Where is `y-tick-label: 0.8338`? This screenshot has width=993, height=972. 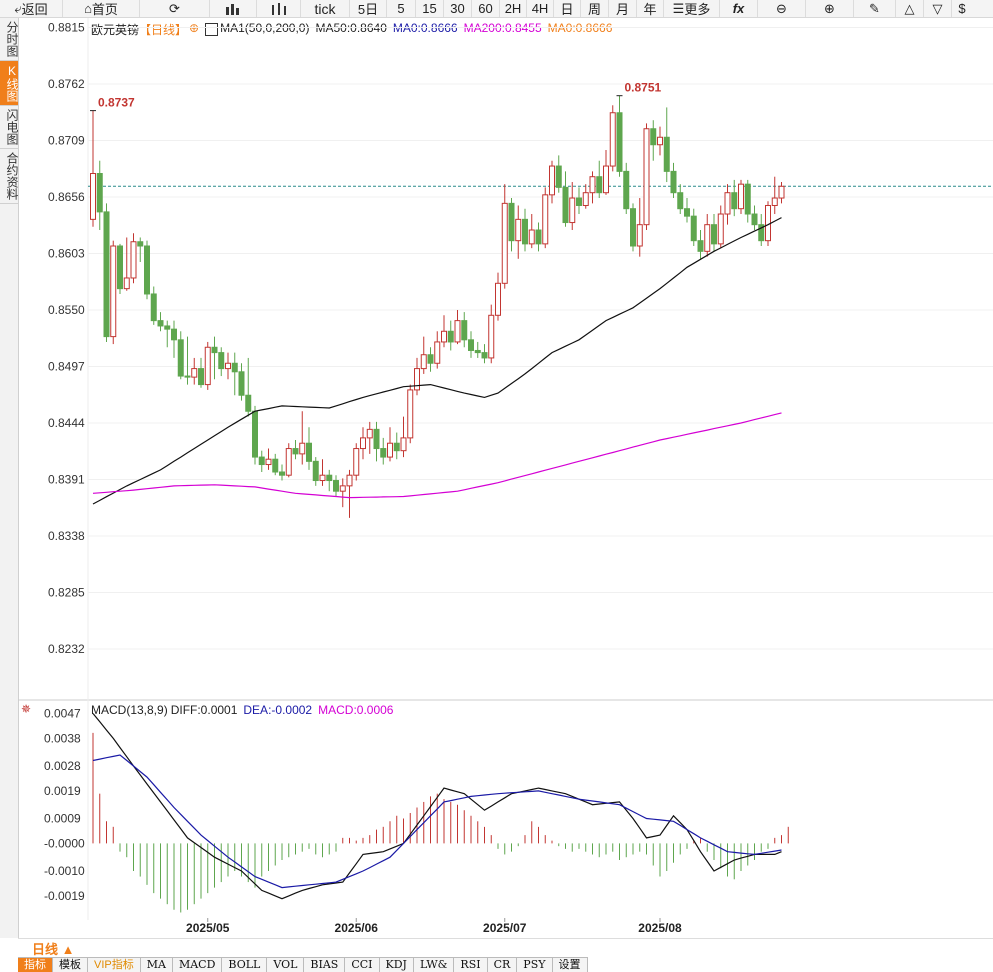 y-tick-label: 0.8338 is located at coordinates (66, 536).